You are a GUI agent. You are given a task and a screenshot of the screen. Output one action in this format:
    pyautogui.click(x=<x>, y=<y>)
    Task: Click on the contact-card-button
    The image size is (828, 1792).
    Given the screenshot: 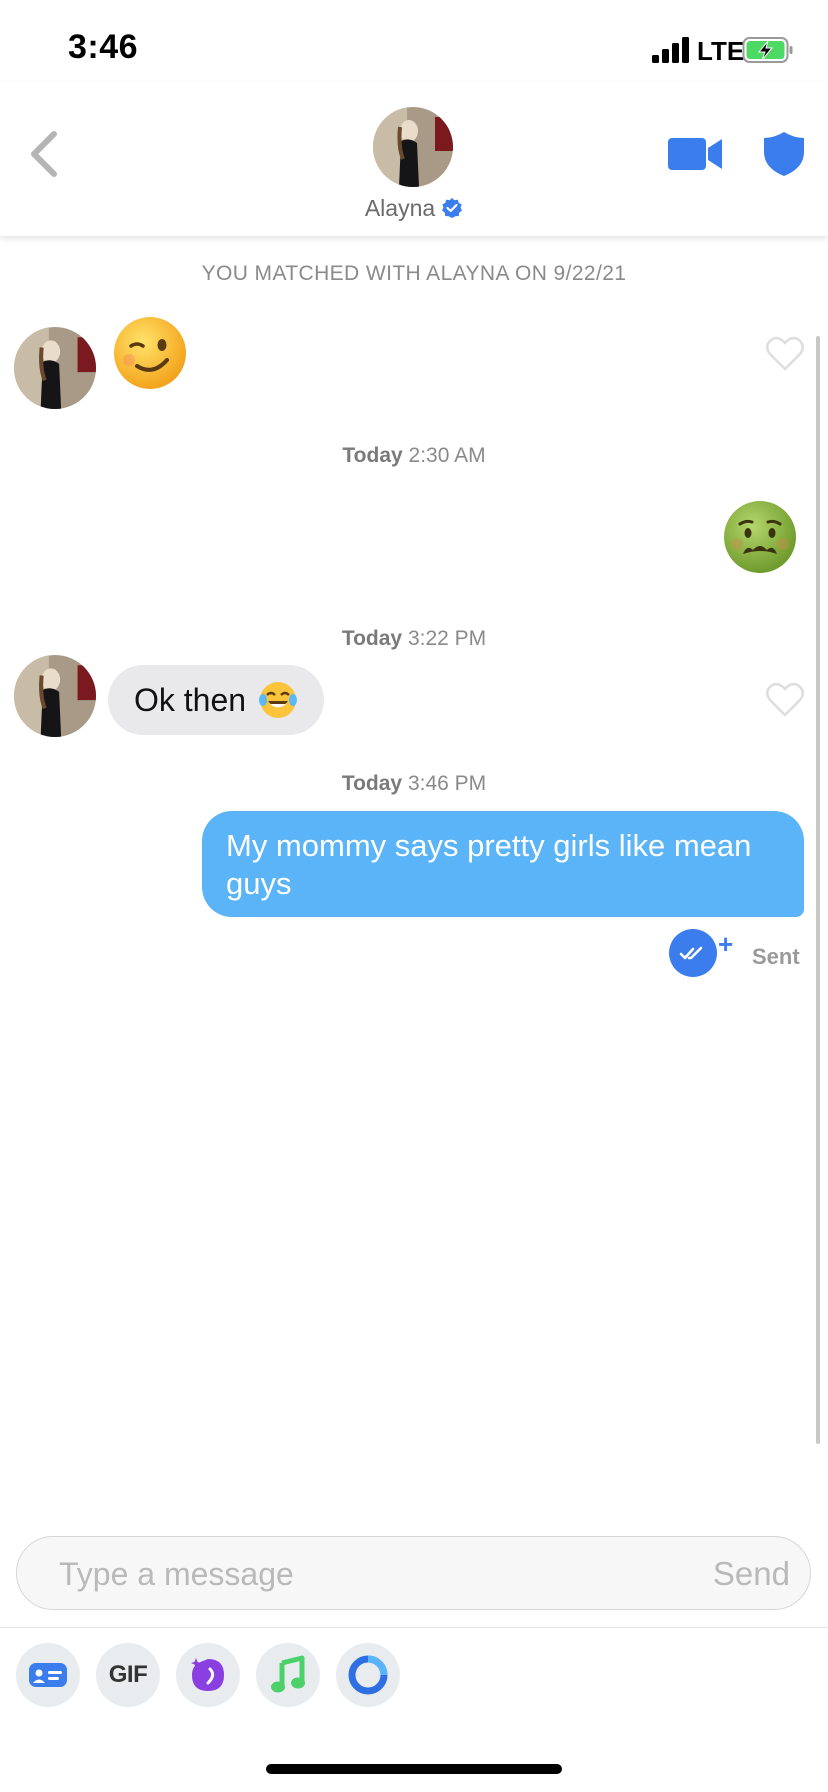 What is the action you would take?
    pyautogui.click(x=48, y=1675)
    